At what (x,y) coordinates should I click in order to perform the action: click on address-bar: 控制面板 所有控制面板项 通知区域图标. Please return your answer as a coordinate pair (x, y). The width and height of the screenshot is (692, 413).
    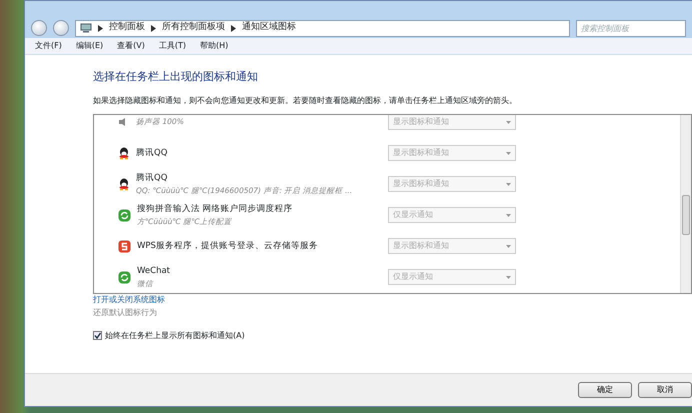
    Looking at the image, I should click on (322, 28).